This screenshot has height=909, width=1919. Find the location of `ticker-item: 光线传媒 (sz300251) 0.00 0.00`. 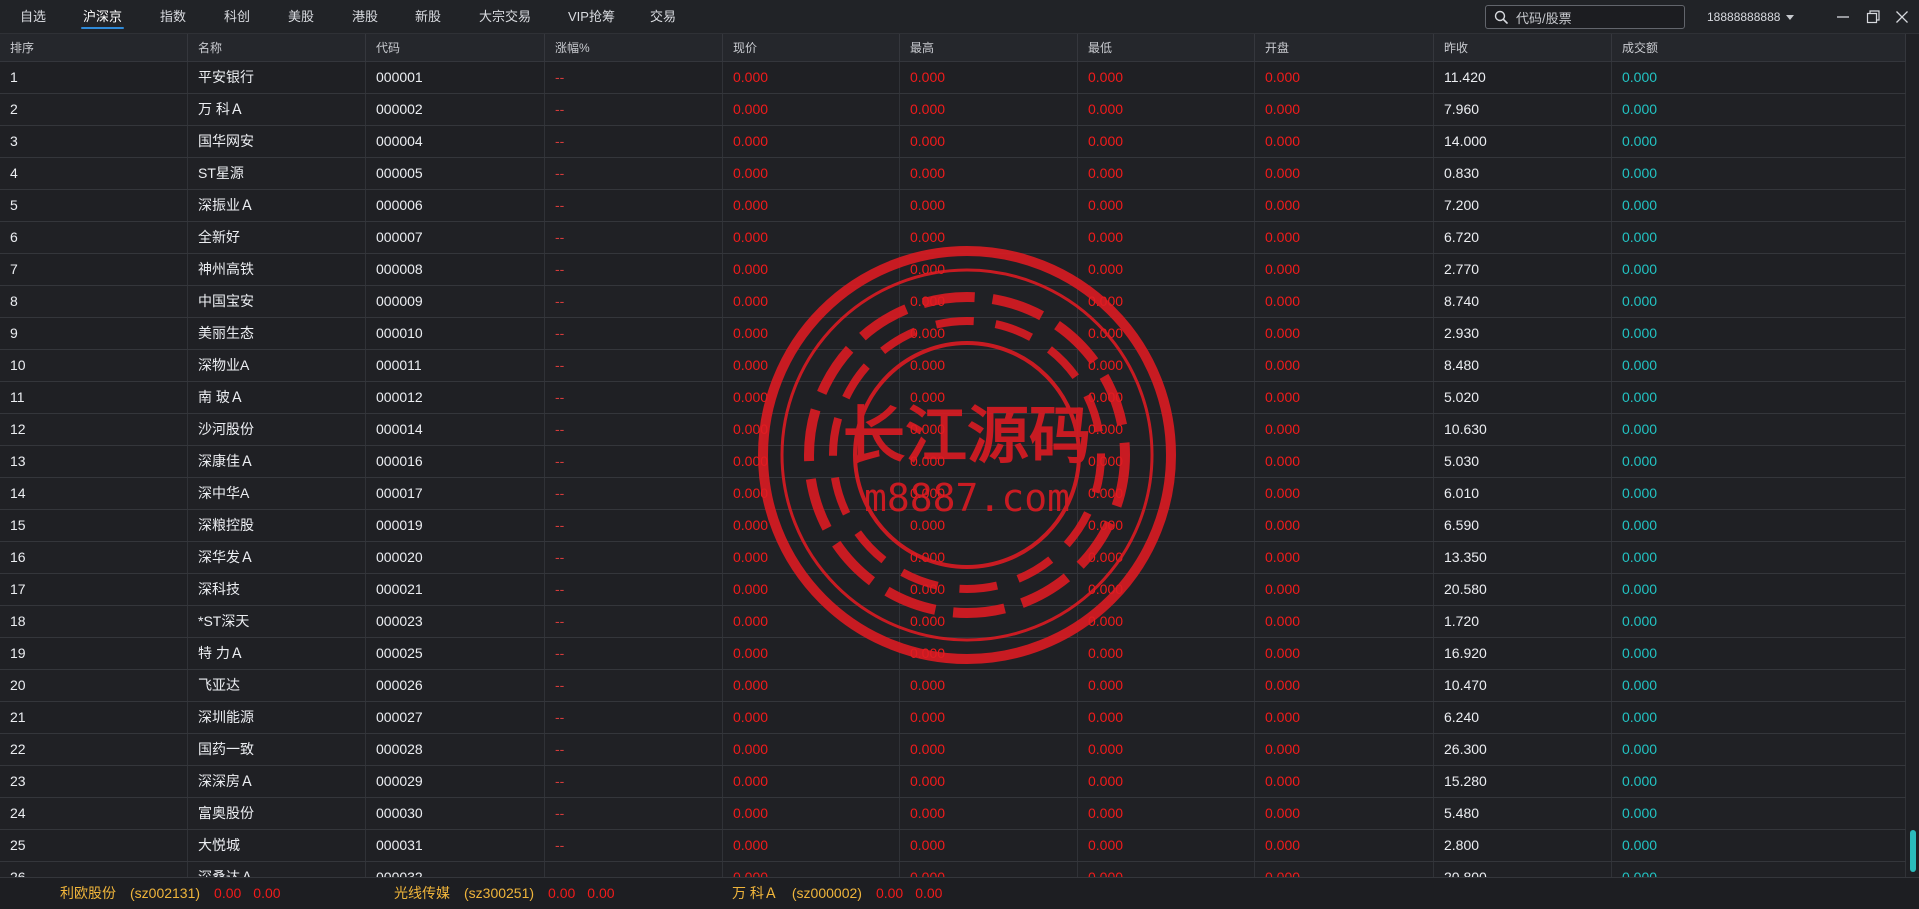

ticker-item: 光线传媒 (sz300251) 0.00 0.00 is located at coordinates (504, 893).